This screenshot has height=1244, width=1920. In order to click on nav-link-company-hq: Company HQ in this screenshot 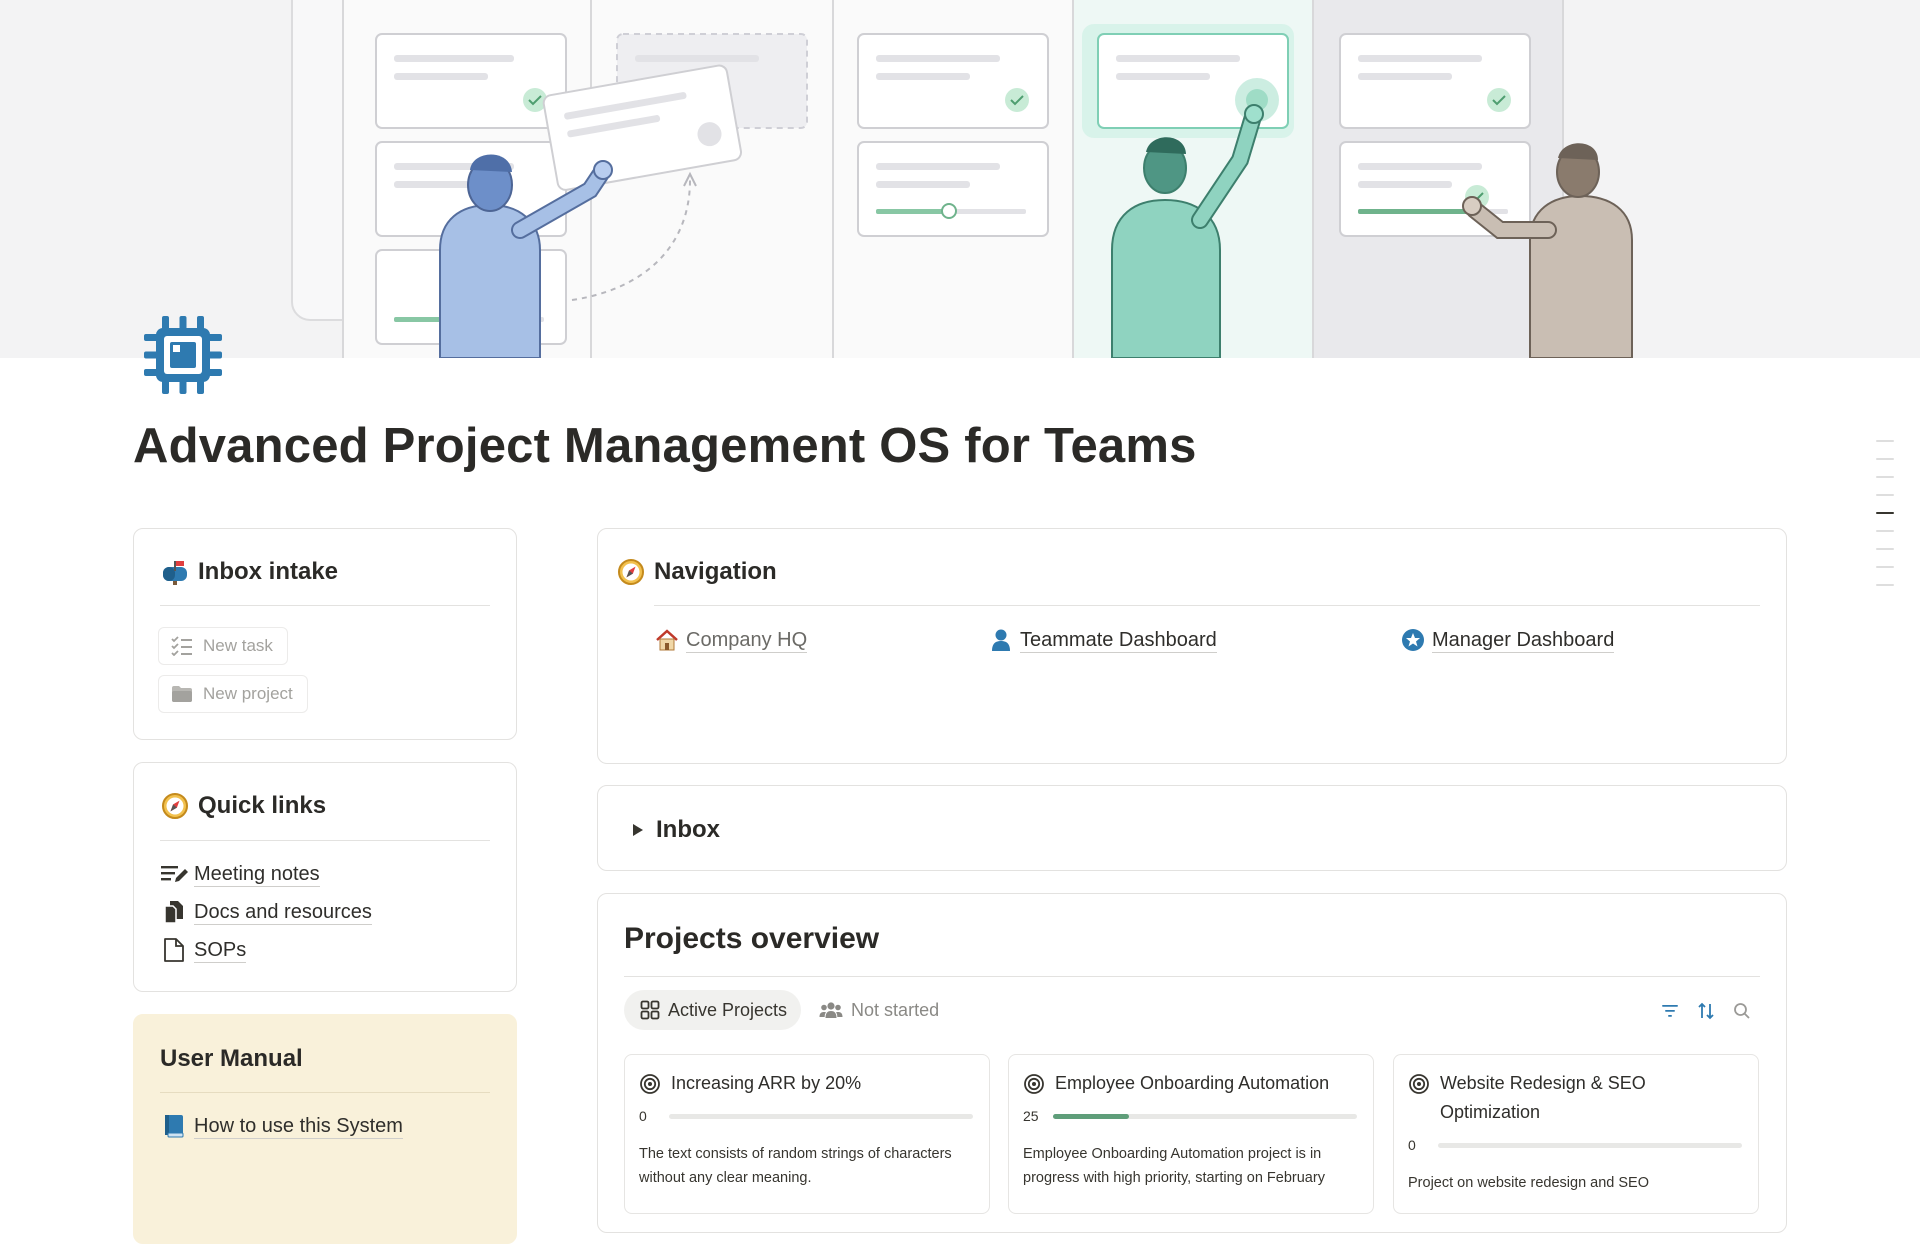, I will do `click(731, 640)`.